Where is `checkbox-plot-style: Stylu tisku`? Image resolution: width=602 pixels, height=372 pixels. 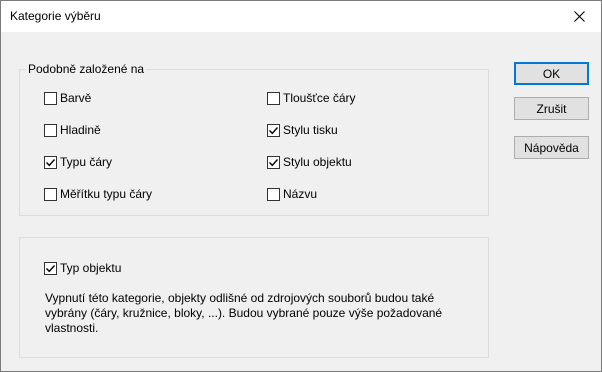
checkbox-plot-style: Stylu tisku is located at coordinates (302, 130).